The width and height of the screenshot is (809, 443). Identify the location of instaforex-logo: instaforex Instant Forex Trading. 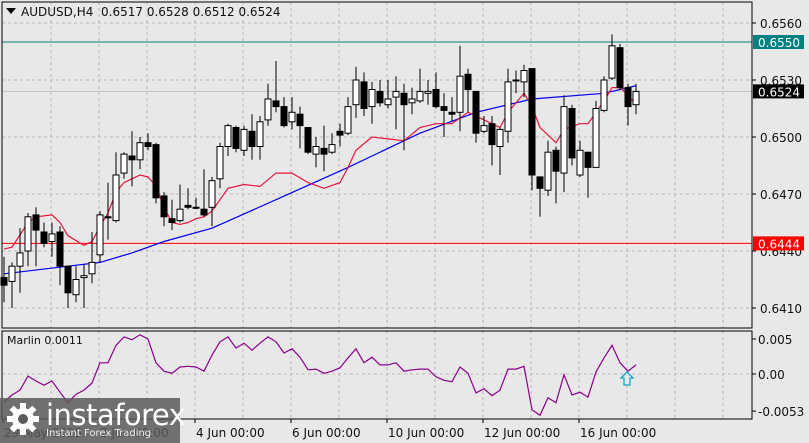
(93, 420).